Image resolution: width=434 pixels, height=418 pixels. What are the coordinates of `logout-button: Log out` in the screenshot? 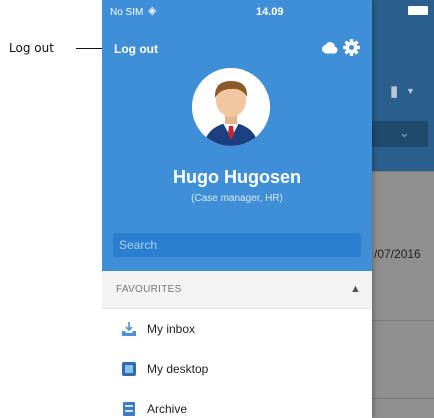 It's located at (136, 49).